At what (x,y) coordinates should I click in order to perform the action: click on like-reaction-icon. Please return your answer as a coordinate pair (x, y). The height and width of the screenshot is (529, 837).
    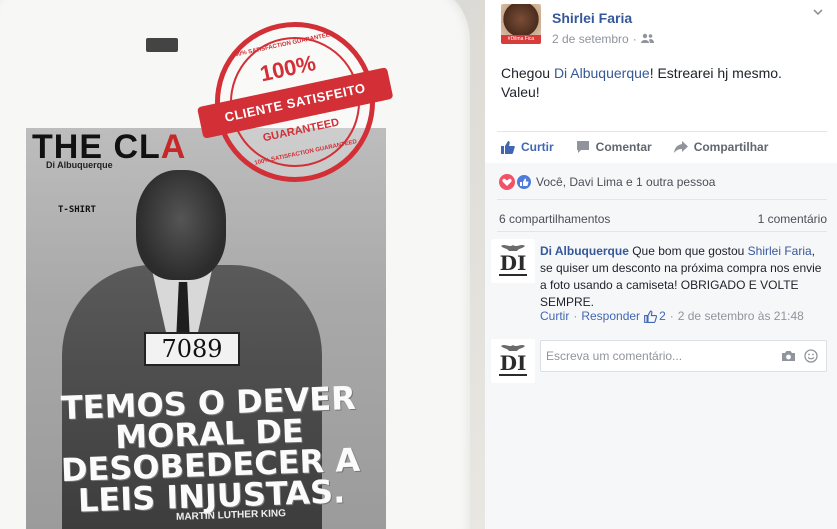
    Looking at the image, I should click on (524, 182).